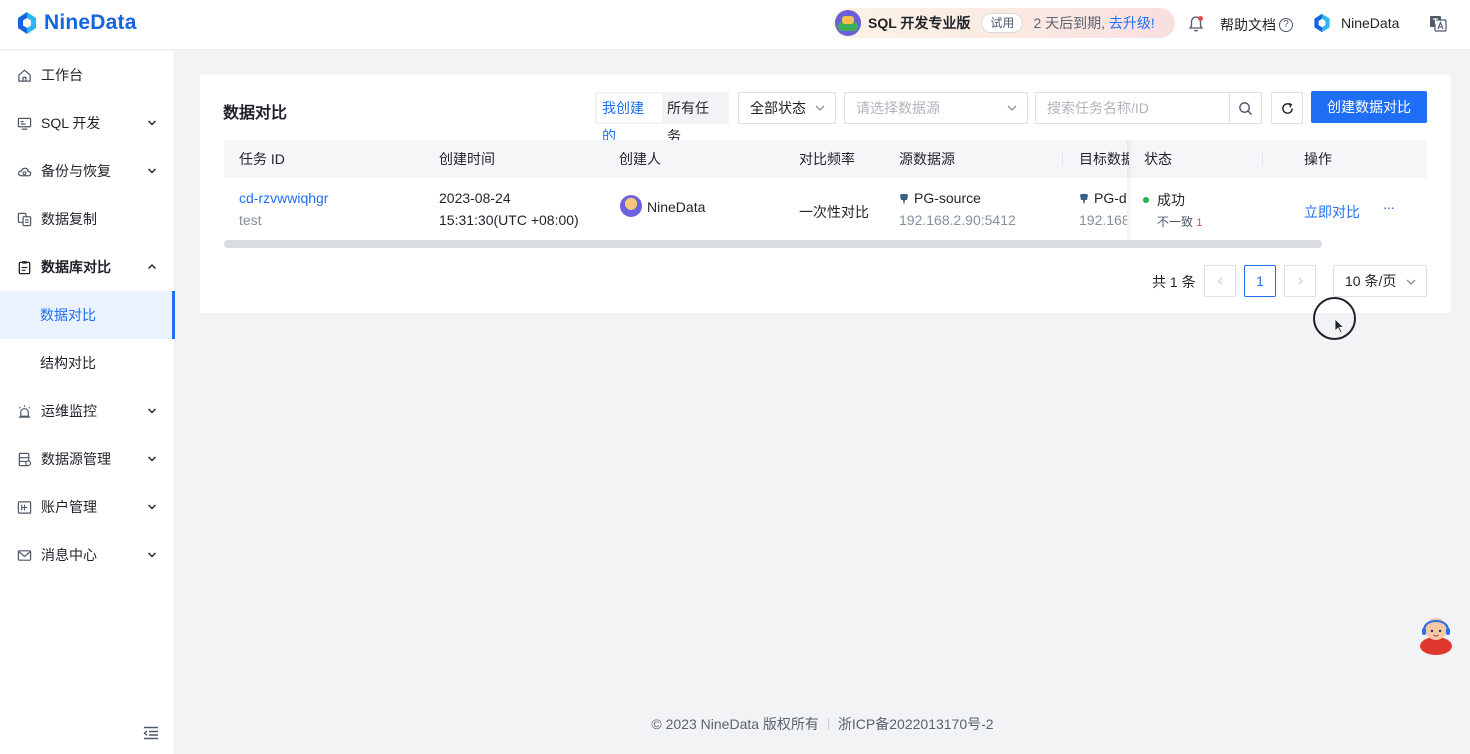  I want to click on home-icon, so click(24, 75).